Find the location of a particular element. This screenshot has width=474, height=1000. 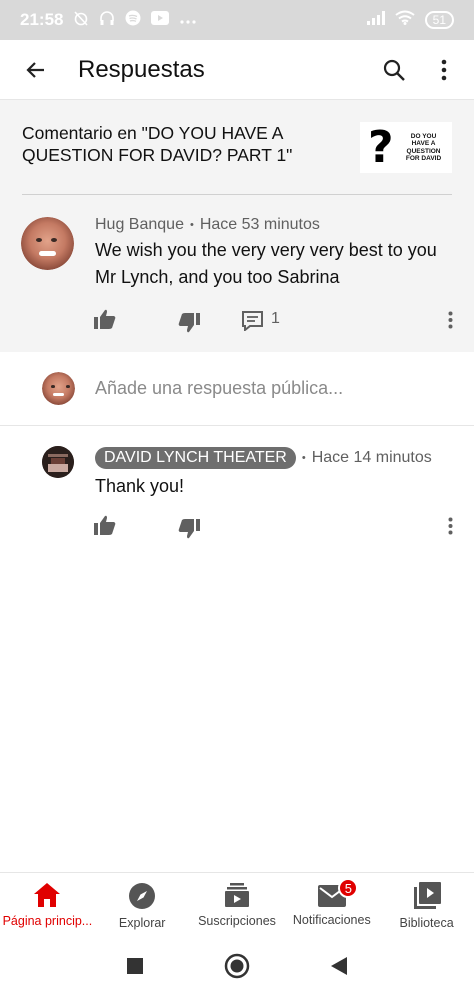

more-options-button is located at coordinates (444, 70).